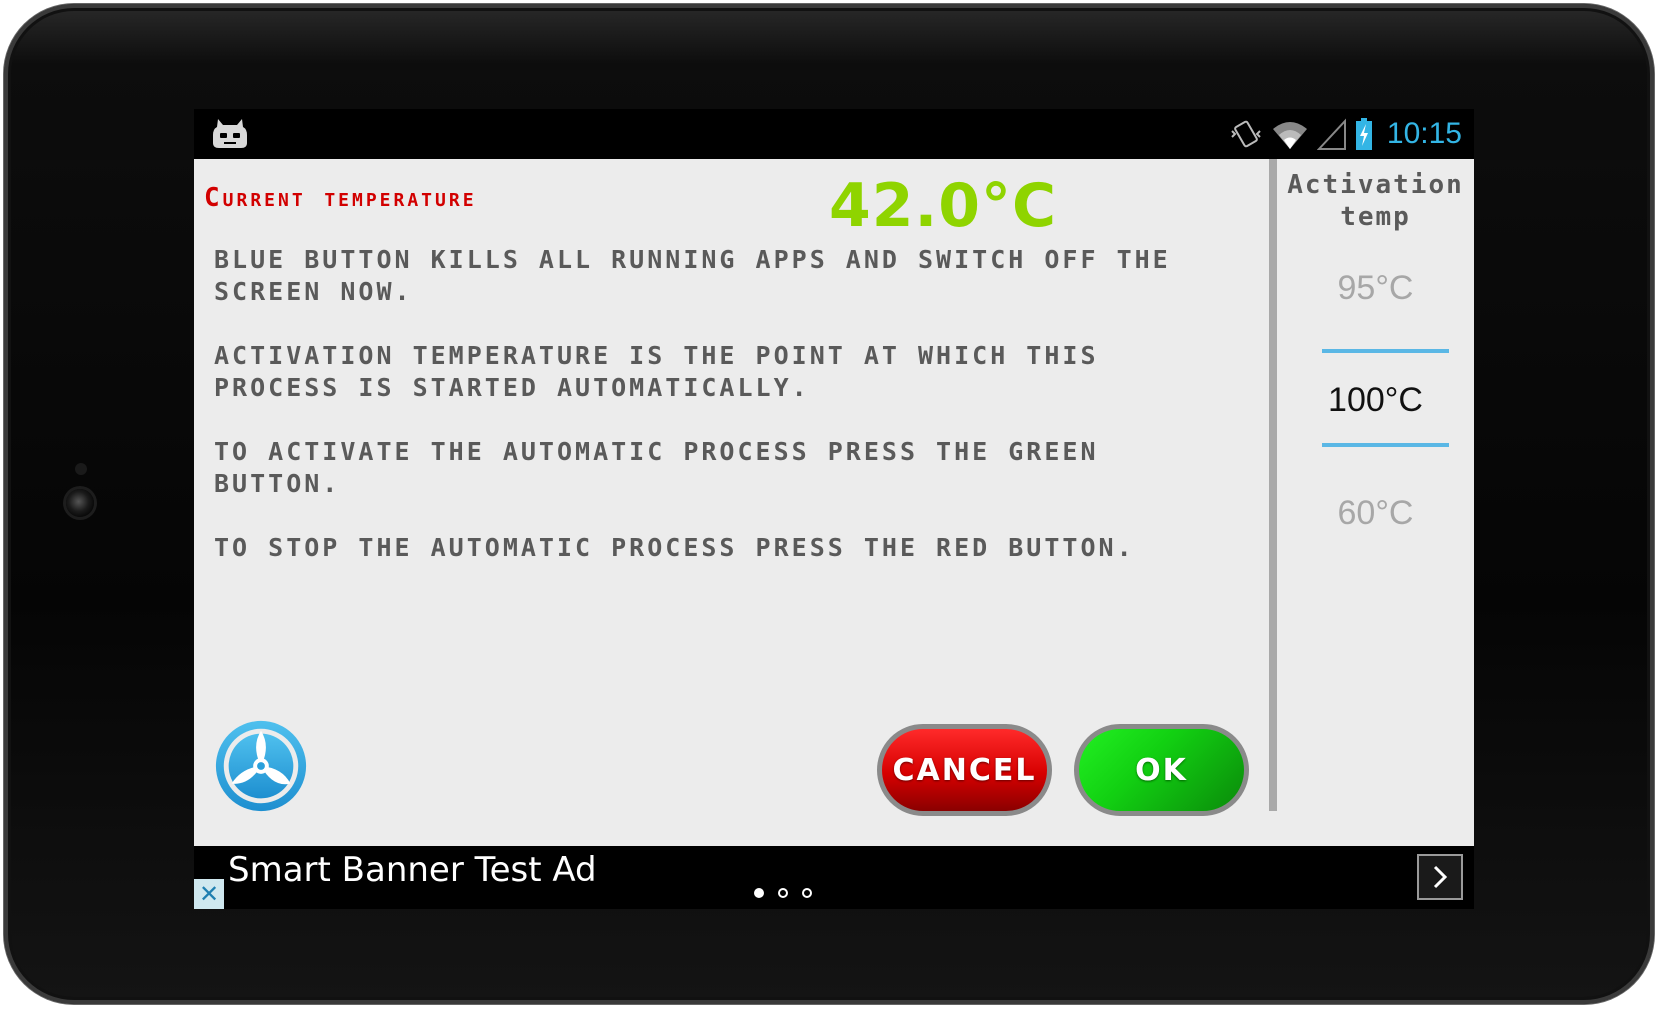 This screenshot has height=1013, width=1660. What do you see at coordinates (1246, 134) in the screenshot?
I see `vibrate-icon` at bounding box center [1246, 134].